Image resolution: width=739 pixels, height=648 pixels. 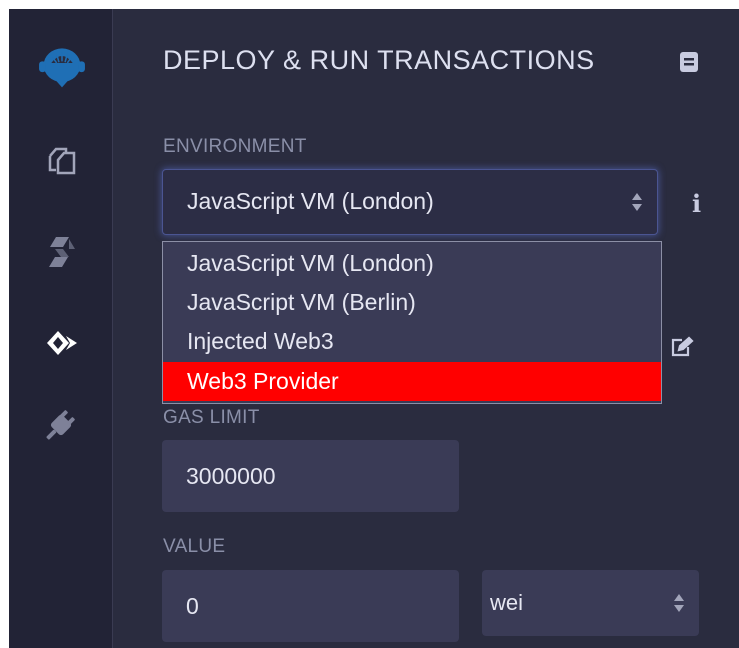 What do you see at coordinates (412, 302) in the screenshot?
I see `environment-option: JavaScript VM (Berlin)` at bounding box center [412, 302].